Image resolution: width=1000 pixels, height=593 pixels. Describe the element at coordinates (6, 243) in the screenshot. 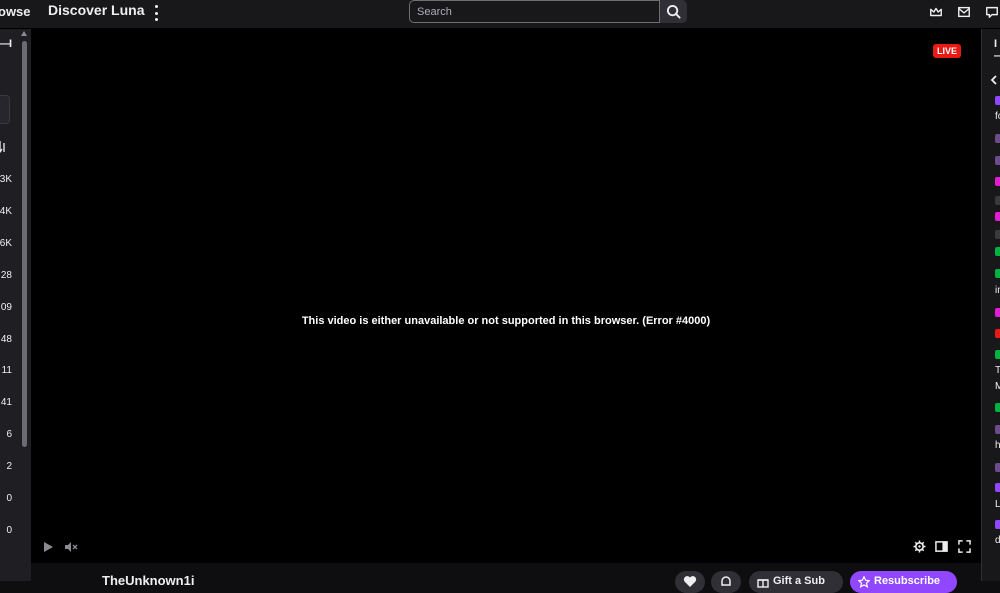

I see `viewer-count: 6K` at that location.